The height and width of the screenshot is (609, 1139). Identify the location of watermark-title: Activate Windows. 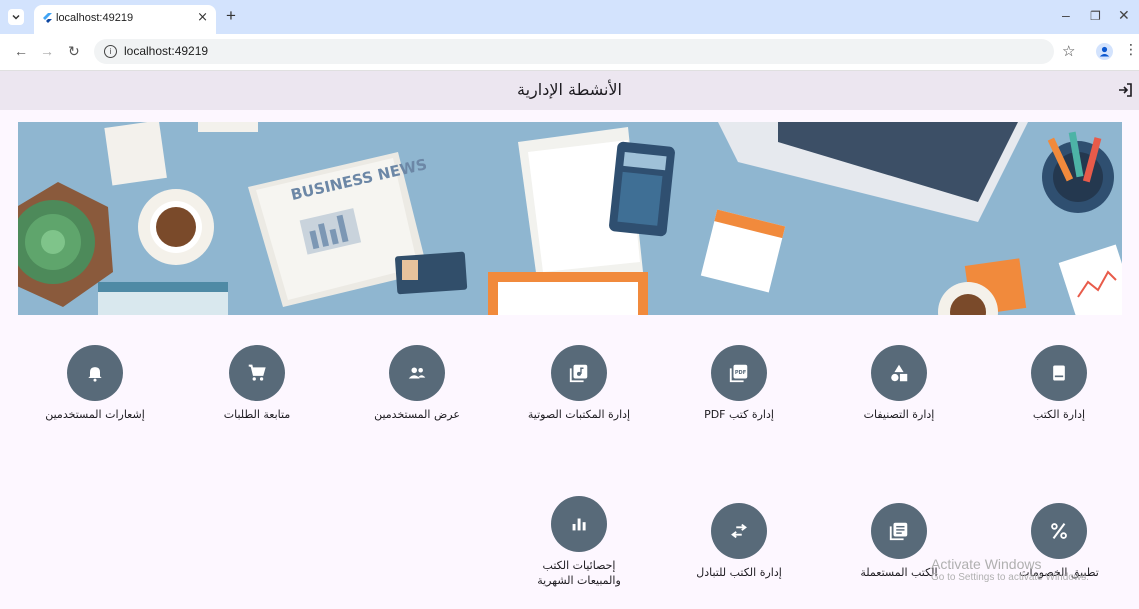
(986, 564).